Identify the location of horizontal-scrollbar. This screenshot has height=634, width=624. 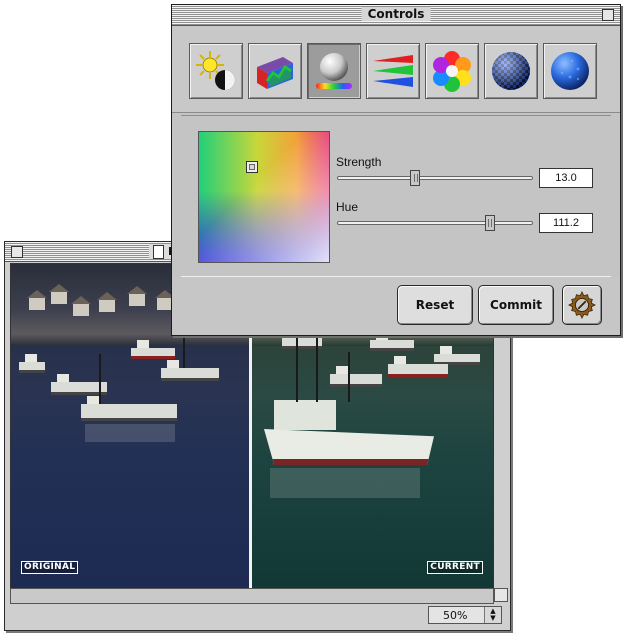
(252, 596).